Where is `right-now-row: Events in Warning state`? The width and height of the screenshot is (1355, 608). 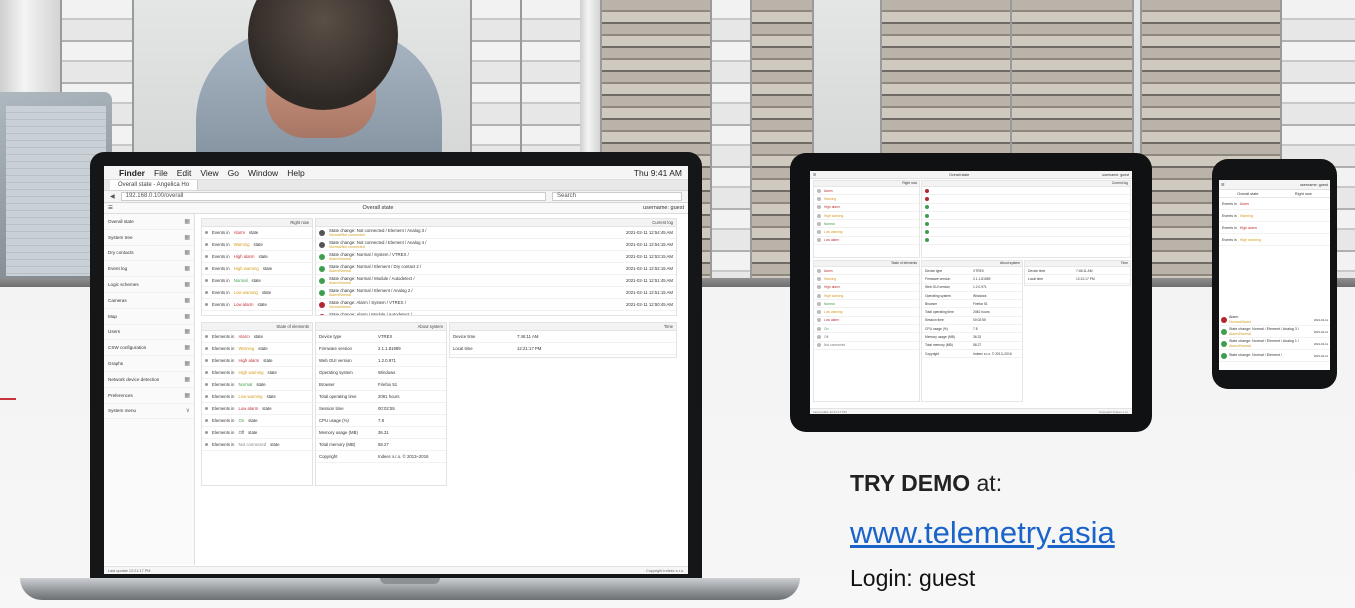
right-now-row: Events in Warning state is located at coordinates (257, 245).